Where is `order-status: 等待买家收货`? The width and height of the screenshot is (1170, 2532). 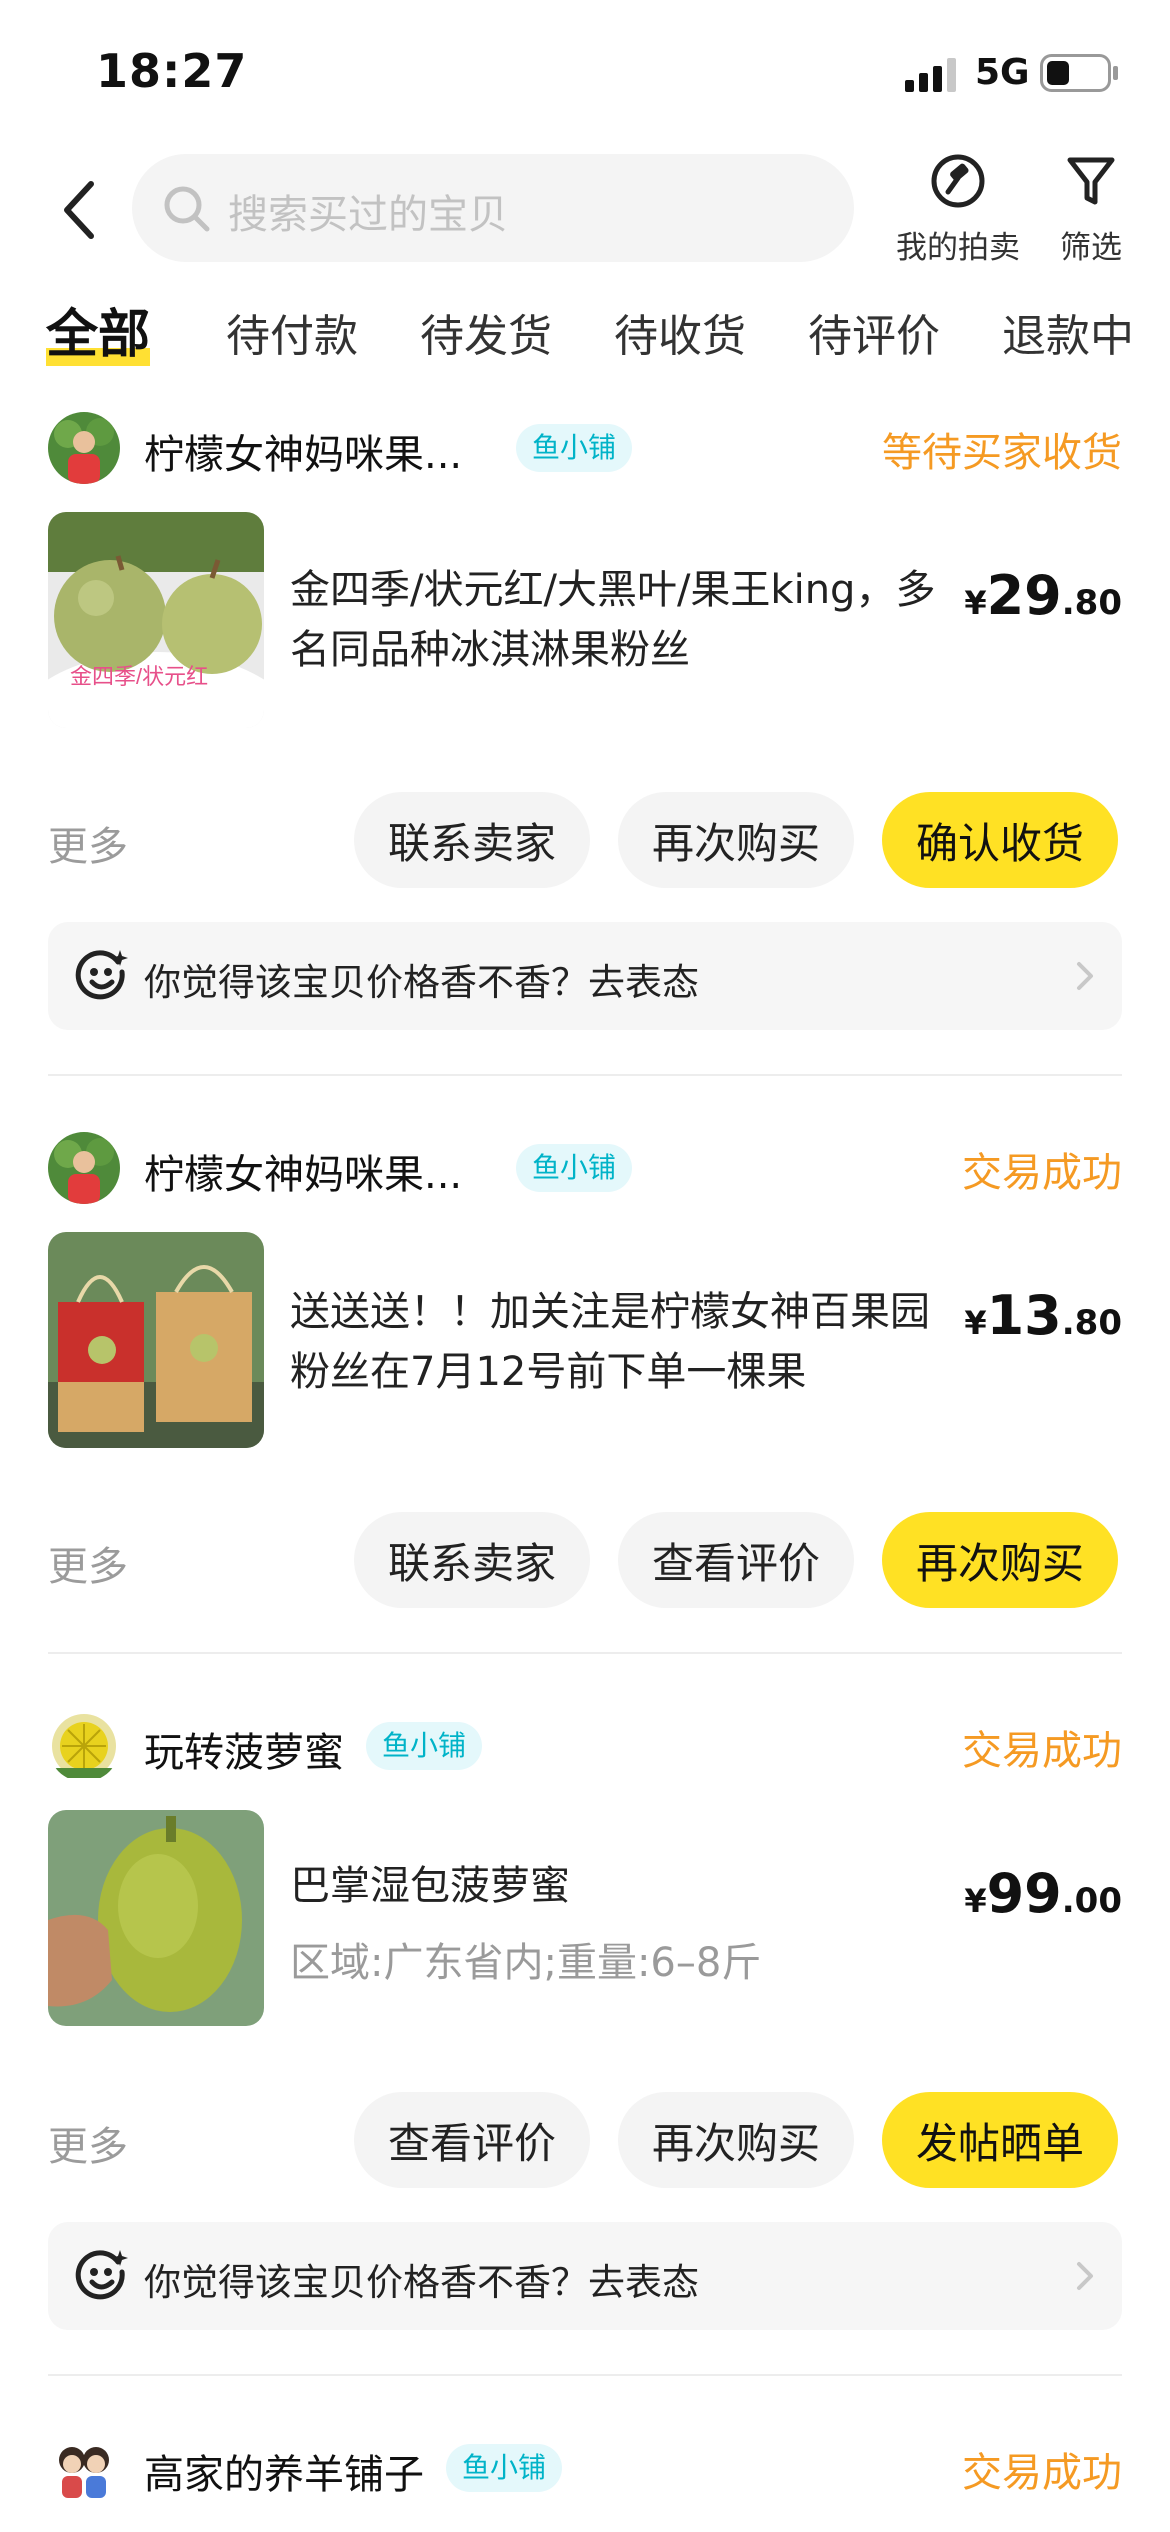 order-status: 等待买家收货 is located at coordinates (1002, 453).